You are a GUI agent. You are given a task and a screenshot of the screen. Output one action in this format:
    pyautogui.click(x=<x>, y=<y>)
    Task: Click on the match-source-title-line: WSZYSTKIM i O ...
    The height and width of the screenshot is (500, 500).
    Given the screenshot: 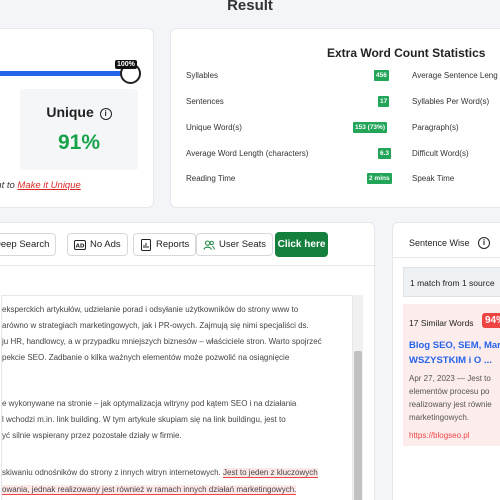 What is the action you would take?
    pyautogui.click(x=450, y=360)
    